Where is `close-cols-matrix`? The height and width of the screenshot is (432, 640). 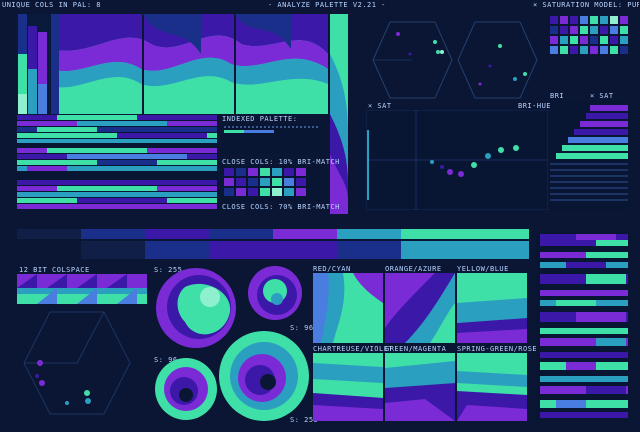 close-cols-matrix is located at coordinates (272, 184).